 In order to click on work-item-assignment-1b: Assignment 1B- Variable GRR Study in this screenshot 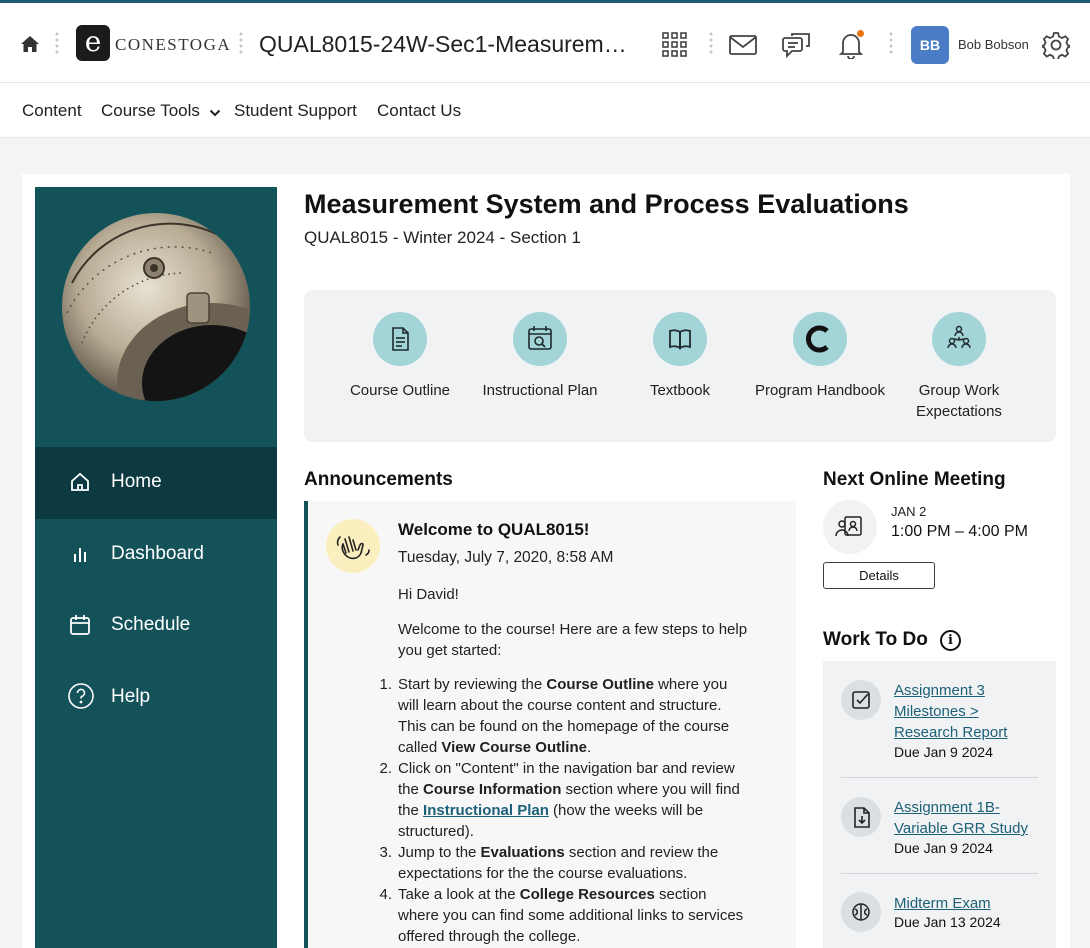, I will do `click(969, 818)`.